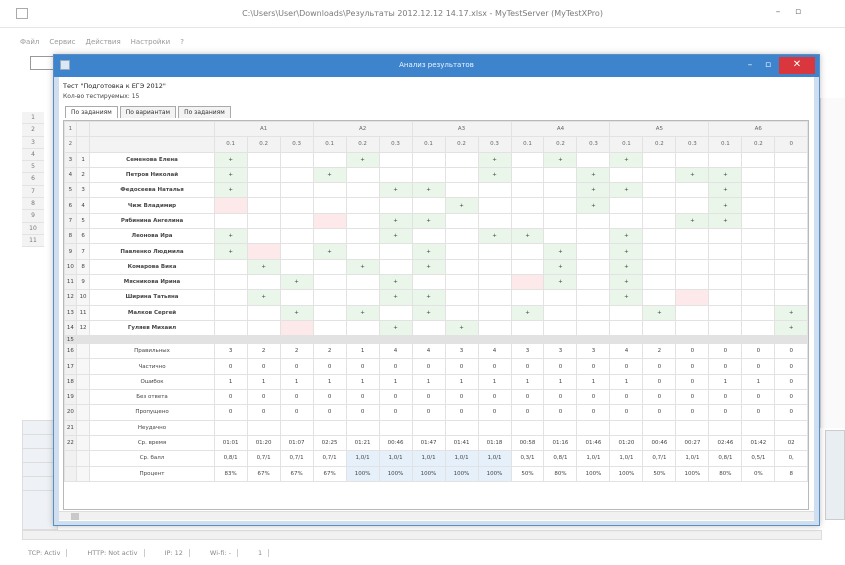  What do you see at coordinates (768, 65) in the screenshot?
I see `dialog-maximize-icon: ▫` at bounding box center [768, 65].